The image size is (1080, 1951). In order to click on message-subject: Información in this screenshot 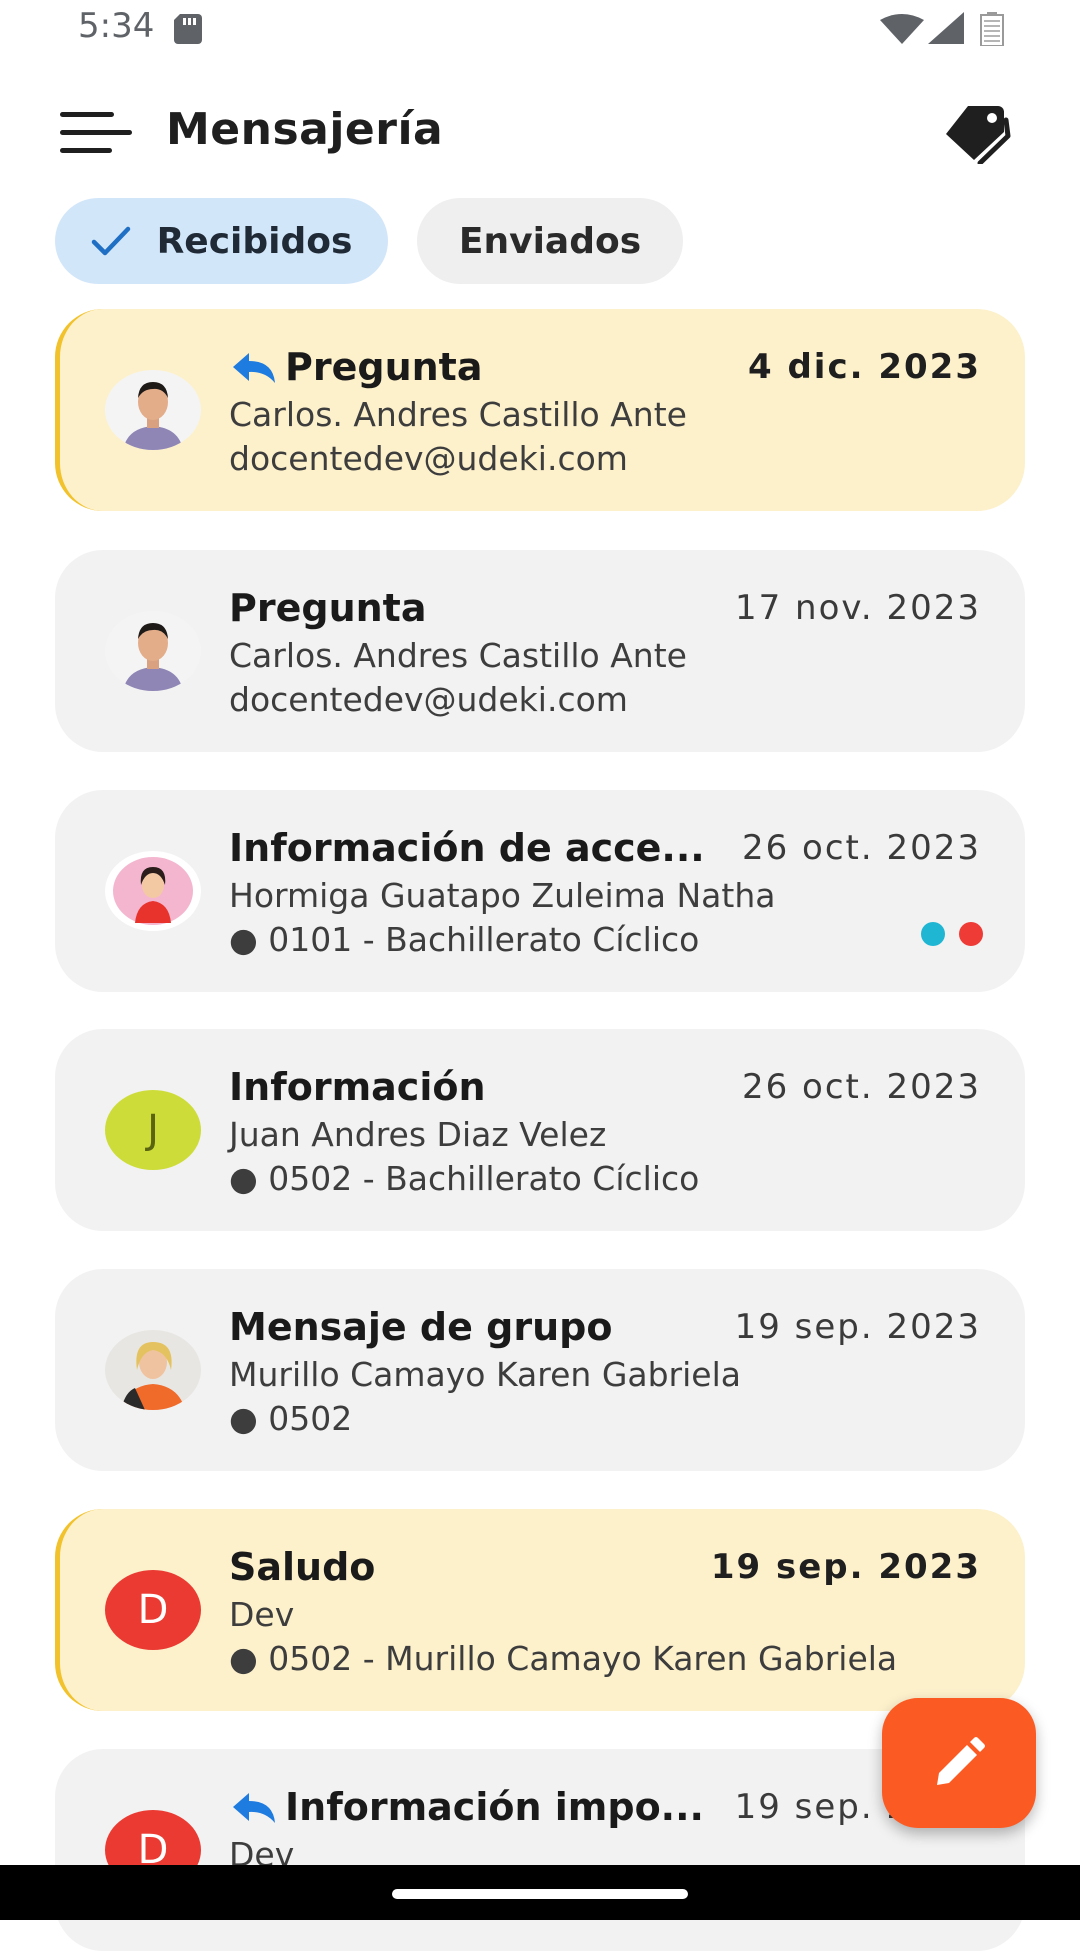, I will do `click(489, 1087)`.